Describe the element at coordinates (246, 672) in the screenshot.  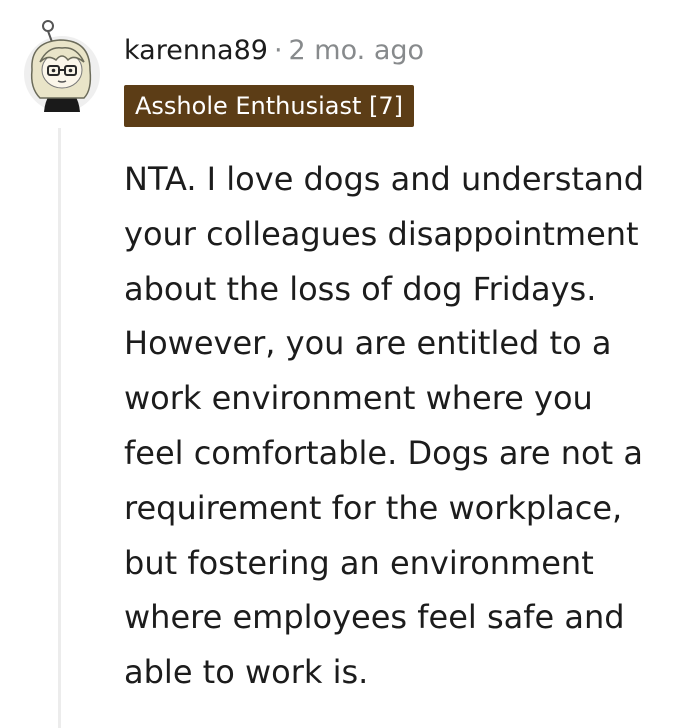
I see `comment-body-line: able to work is.` at that location.